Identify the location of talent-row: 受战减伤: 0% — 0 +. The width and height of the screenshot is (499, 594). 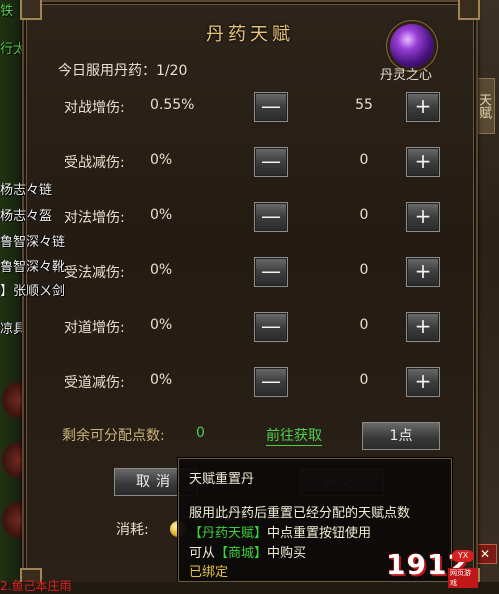
(254, 162).